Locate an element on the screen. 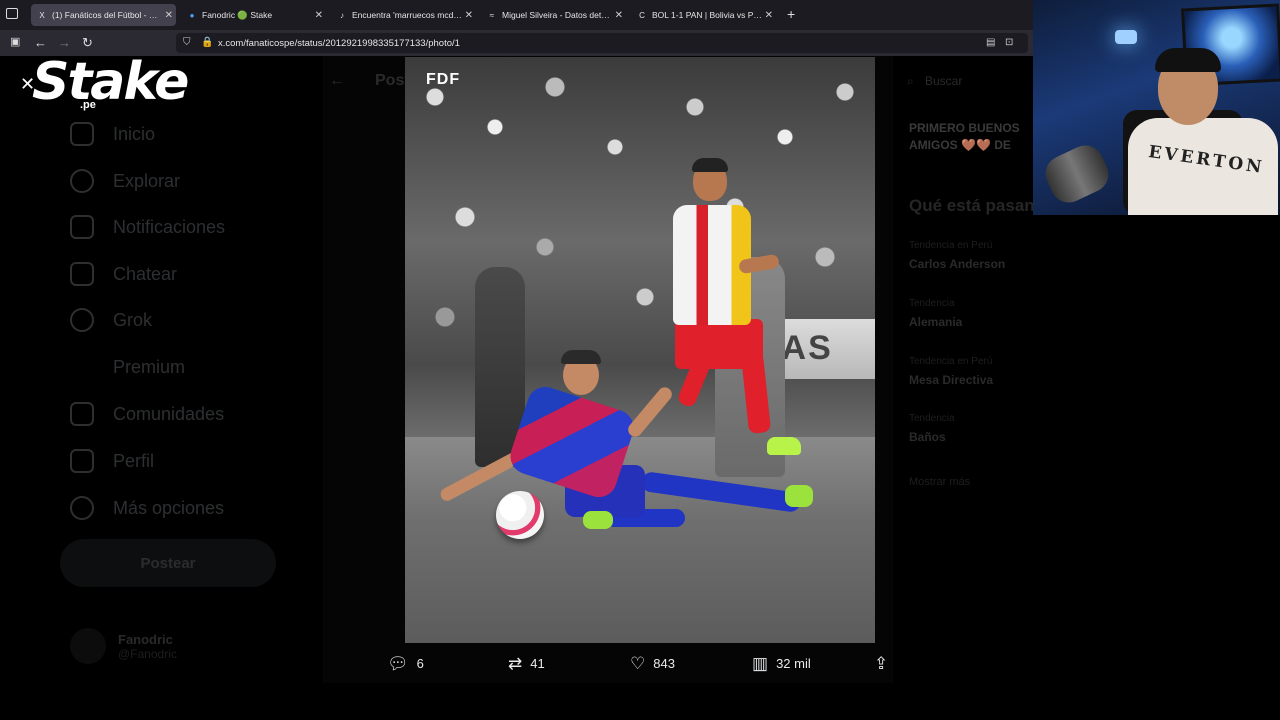 Image resolution: width=1280 pixels, height=720 pixels. tab-fanaticos: X (1) Fanáticos del Fútbol - Perú e ✕ is located at coordinates (103, 15).